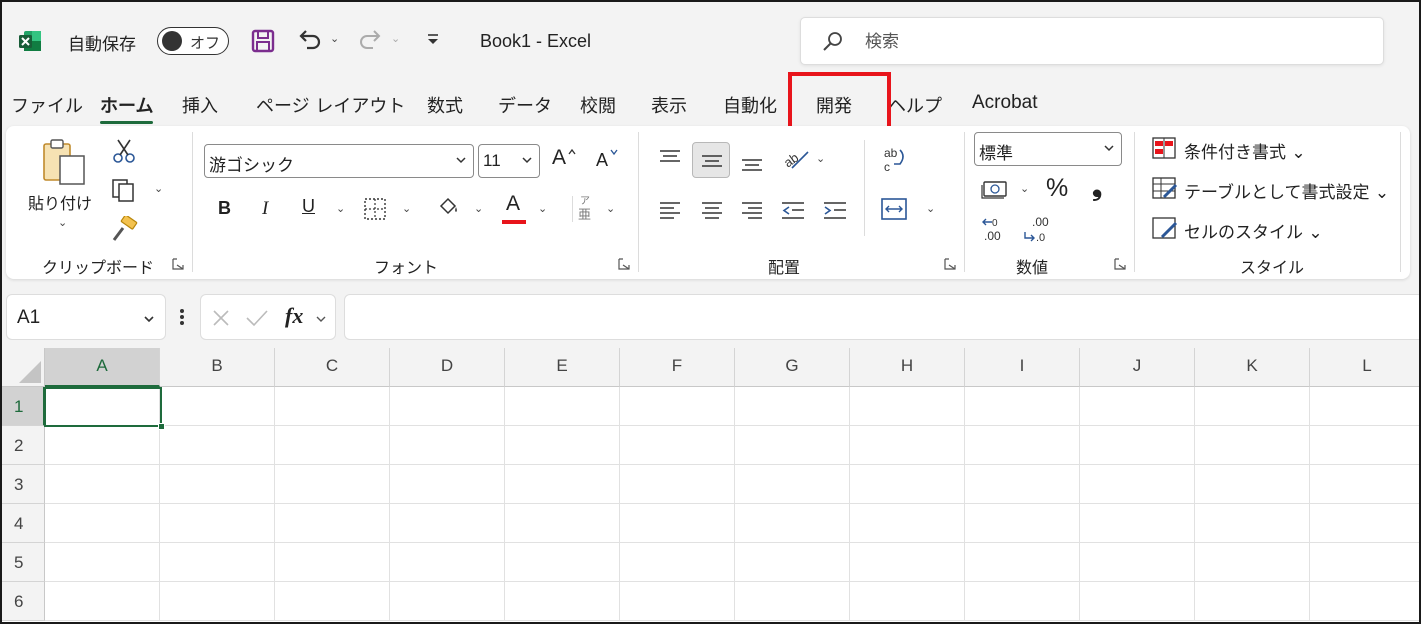 The width and height of the screenshot is (1421, 624). What do you see at coordinates (677, 445) in the screenshot?
I see `cell-f2` at bounding box center [677, 445].